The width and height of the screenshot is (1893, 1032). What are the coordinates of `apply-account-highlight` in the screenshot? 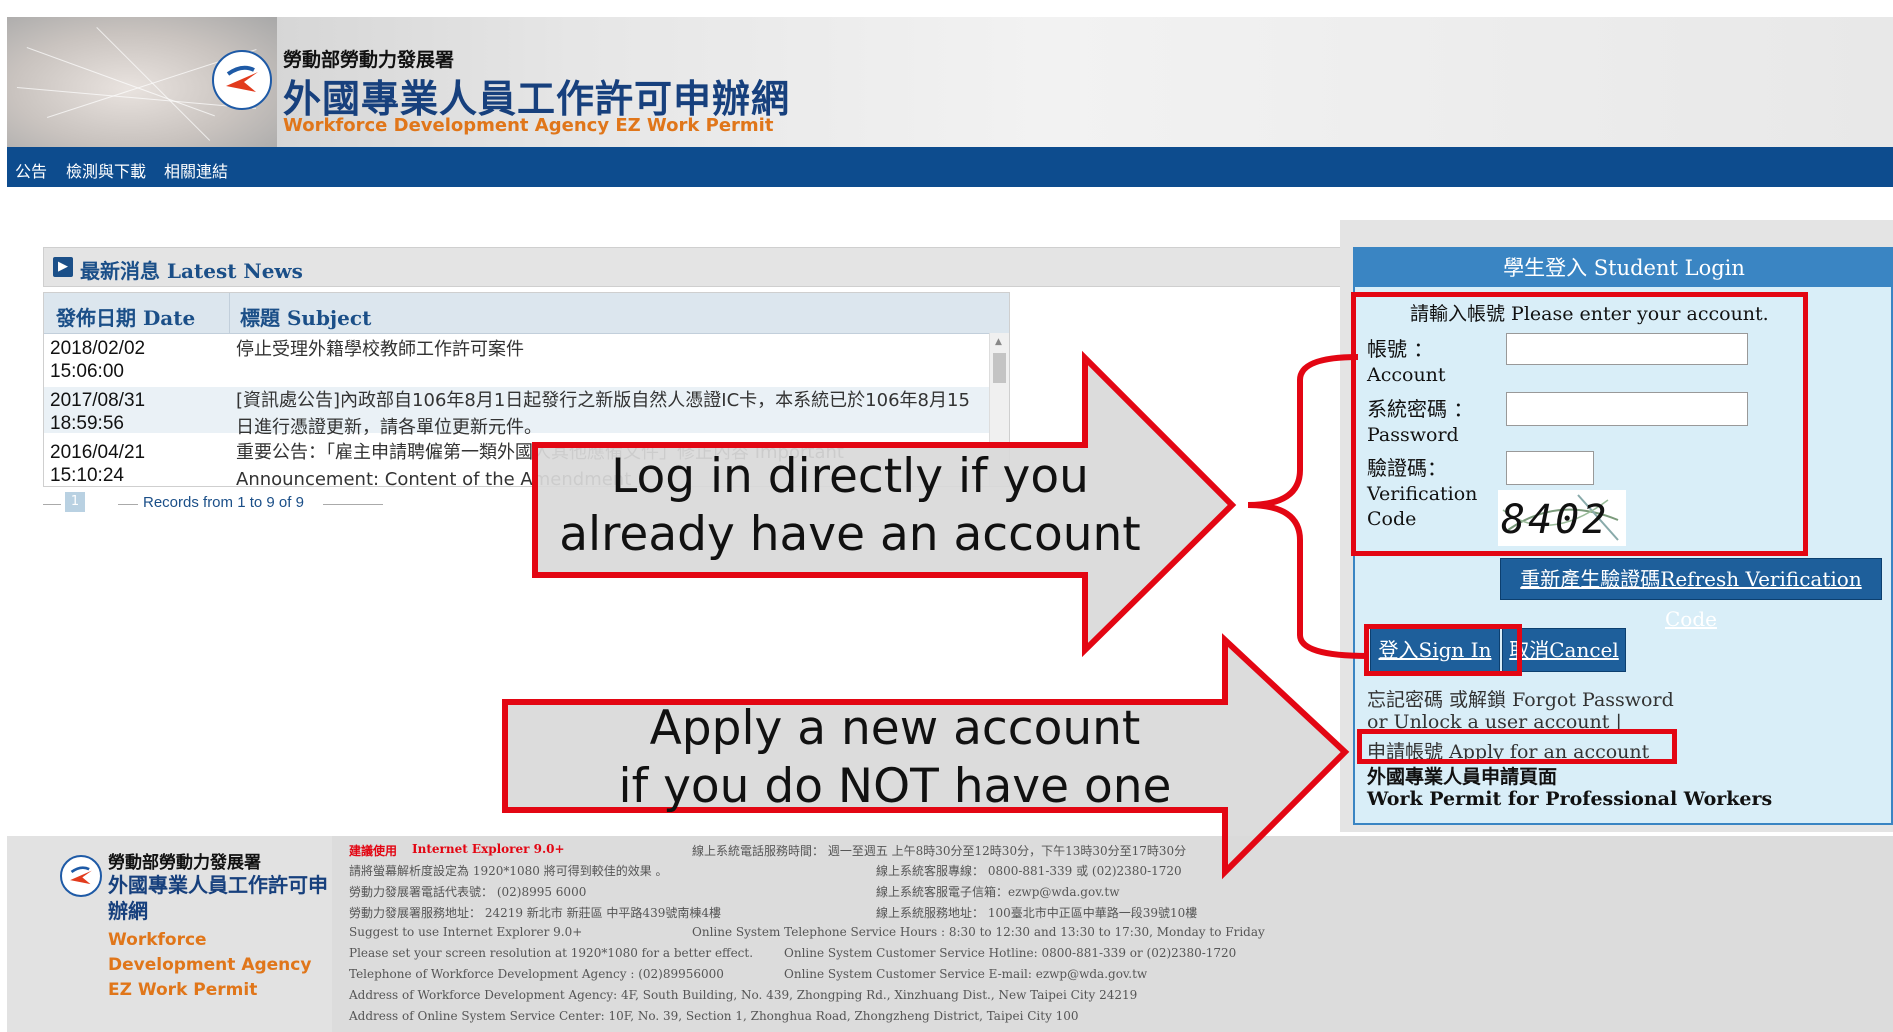 It's located at (1517, 746).